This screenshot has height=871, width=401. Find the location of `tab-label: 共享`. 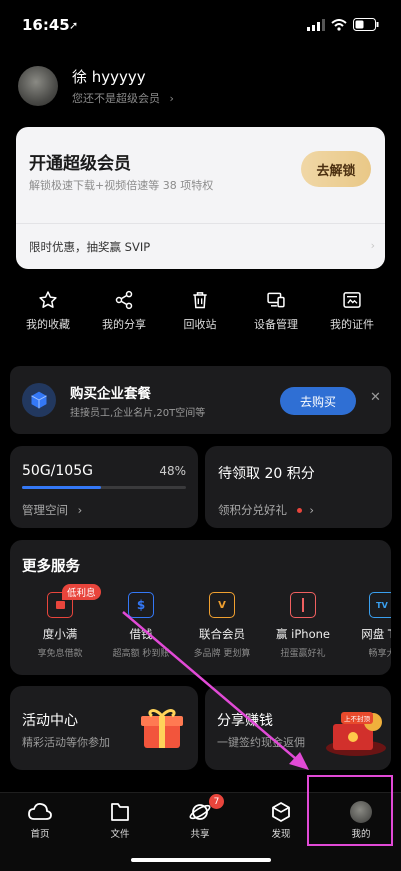

tab-label: 共享 is located at coordinates (200, 834).